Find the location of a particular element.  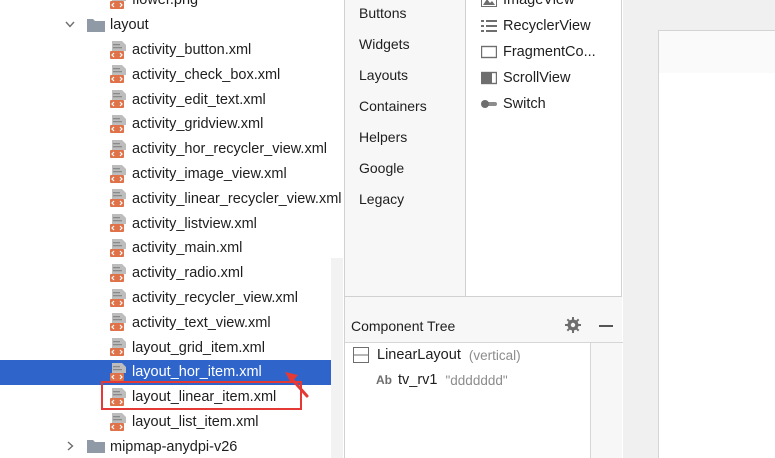

tree-item-label: activity_edit_text.xml is located at coordinates (199, 99).